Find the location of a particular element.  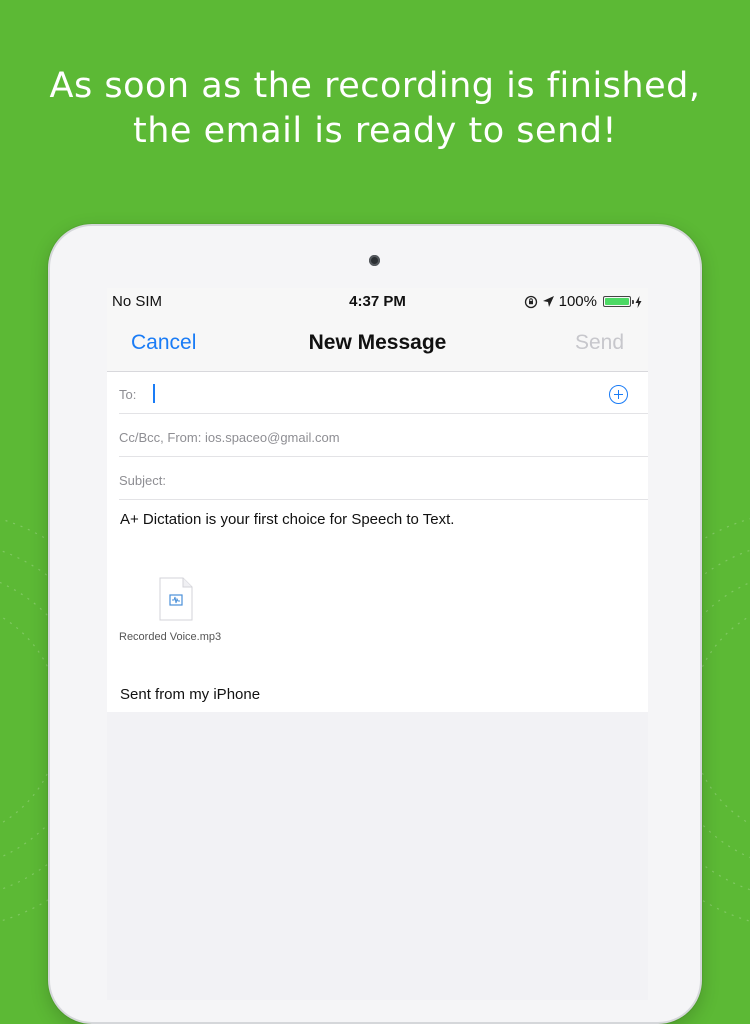

location-arrow-icon is located at coordinates (548, 301).